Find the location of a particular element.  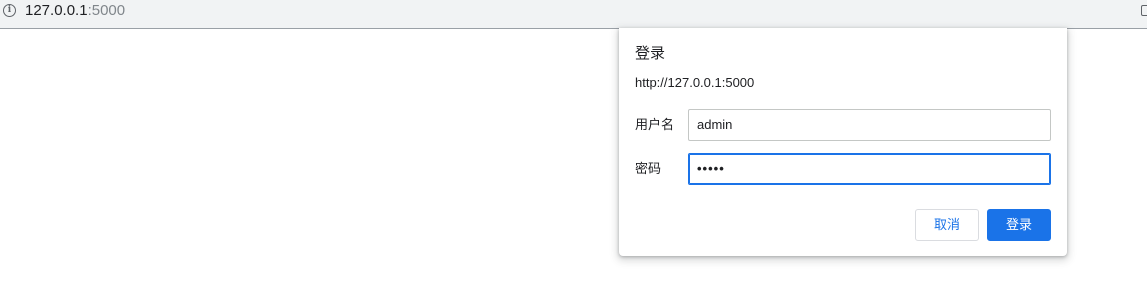

extension-icon is located at coordinates (1144, 10).